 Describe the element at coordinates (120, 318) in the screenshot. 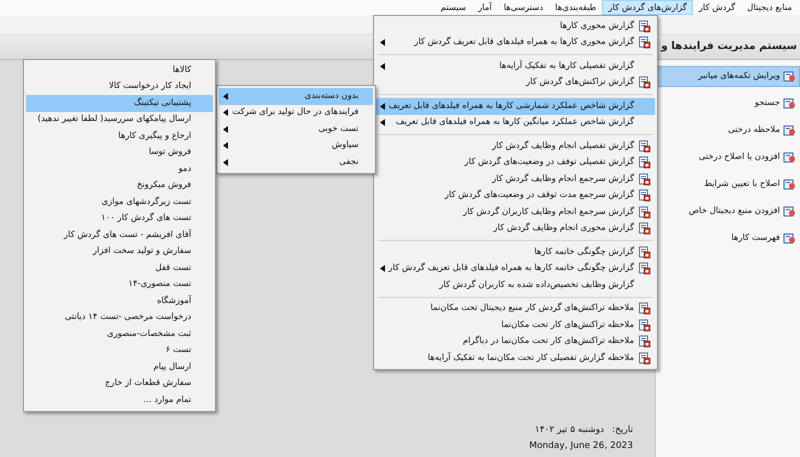

I see `menu-item: درخواست مرخصی -تست ۱۴ دیانتی` at that location.